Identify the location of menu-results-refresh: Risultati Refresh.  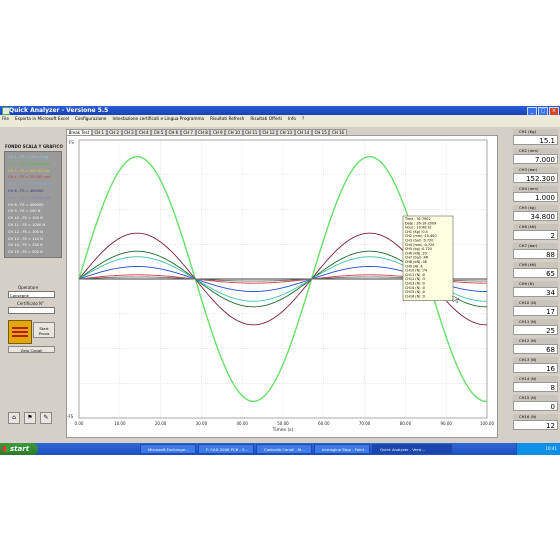
(227, 119).